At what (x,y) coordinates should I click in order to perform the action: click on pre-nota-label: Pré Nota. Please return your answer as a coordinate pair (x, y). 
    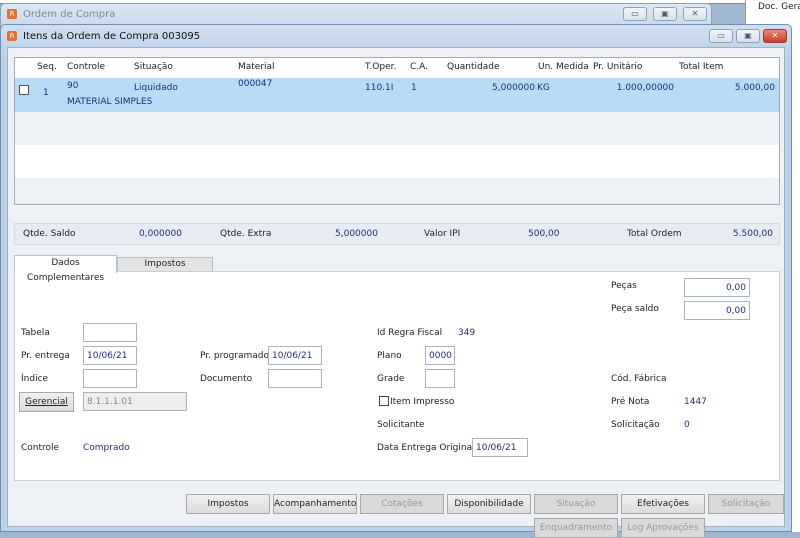
    Looking at the image, I should click on (630, 402).